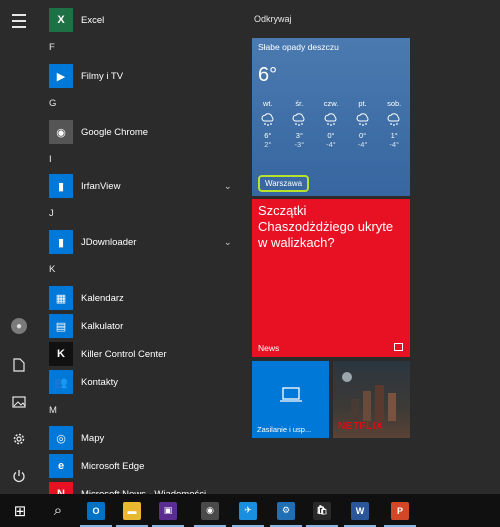  I want to click on section-letter: M, so click(53, 410).